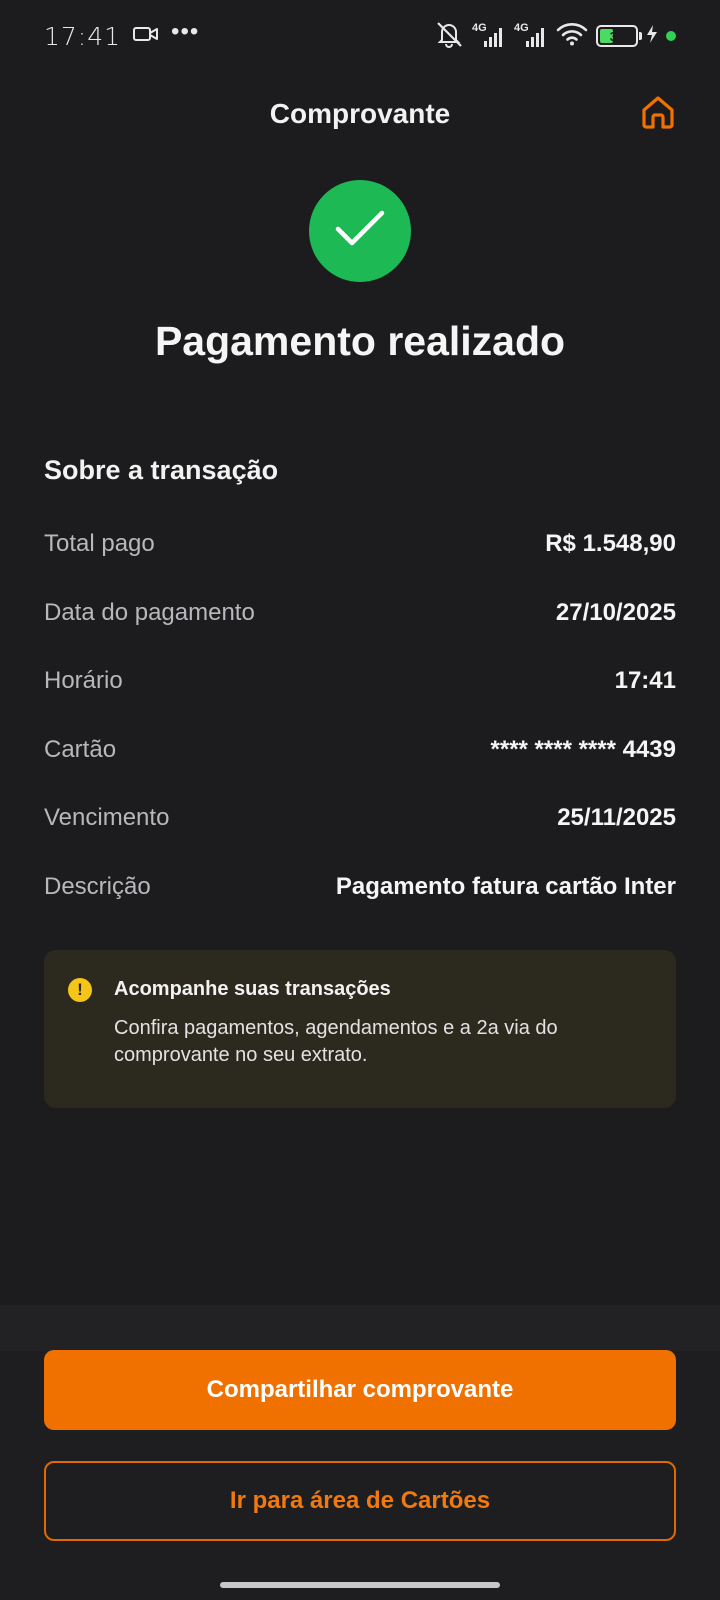  What do you see at coordinates (449, 36) in the screenshot?
I see `silent-bell-icon` at bounding box center [449, 36].